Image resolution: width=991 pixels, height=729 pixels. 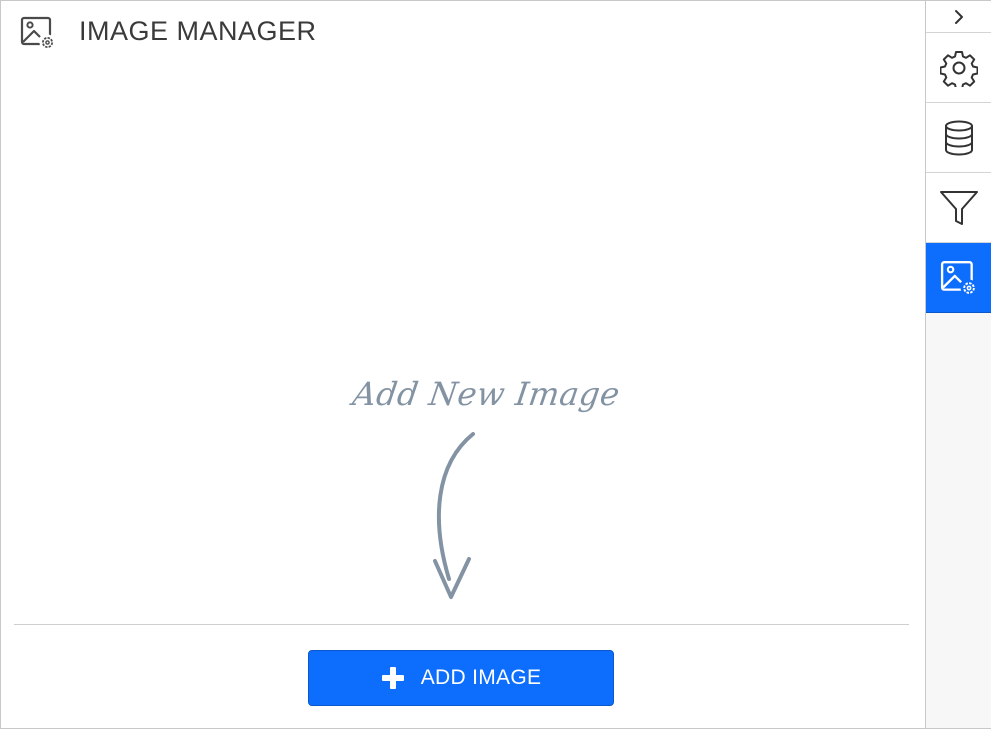 What do you see at coordinates (454, 515) in the screenshot?
I see `curved-arrow-down-icon` at bounding box center [454, 515].